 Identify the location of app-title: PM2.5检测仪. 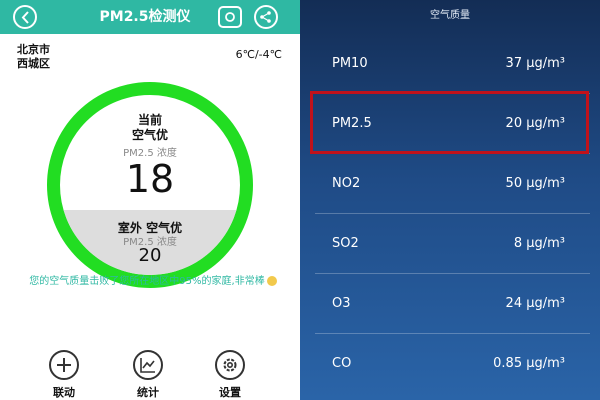
(145, 17).